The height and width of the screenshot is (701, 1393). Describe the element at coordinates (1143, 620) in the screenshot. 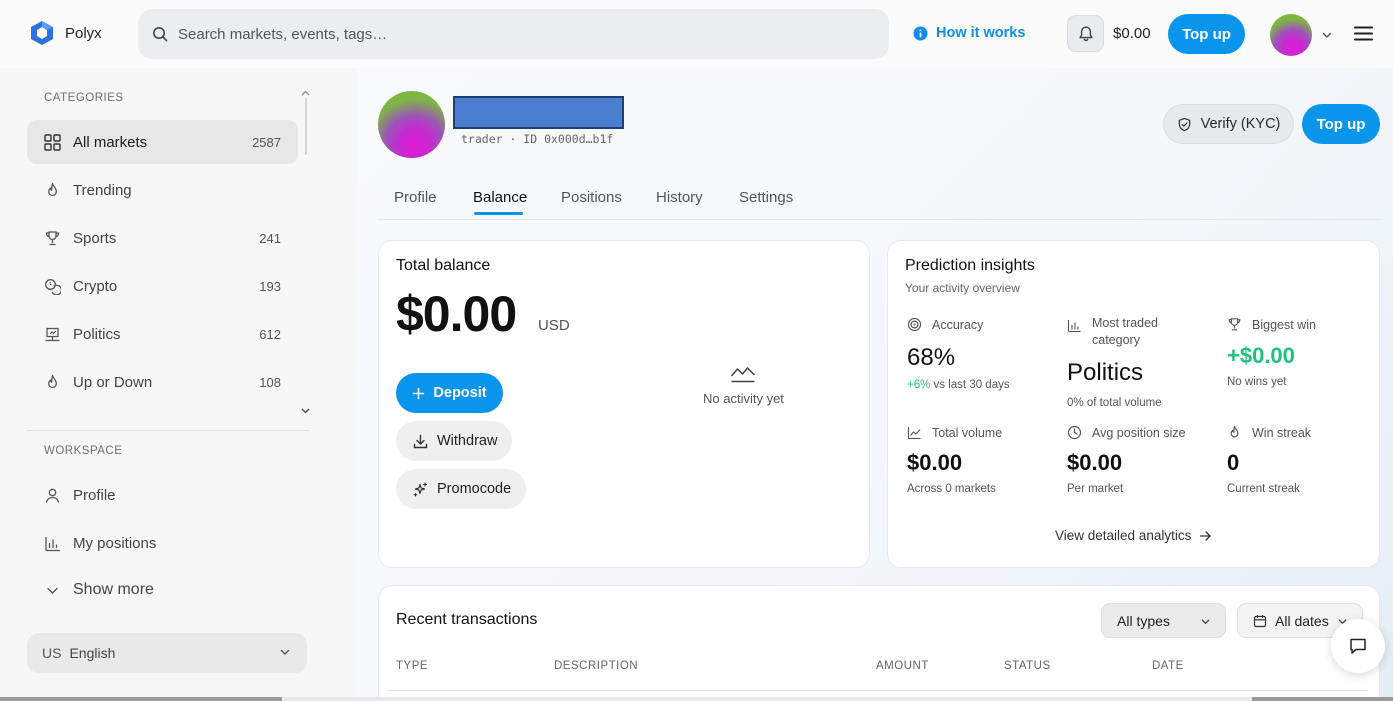

I see `type-filter-label: All types` at that location.